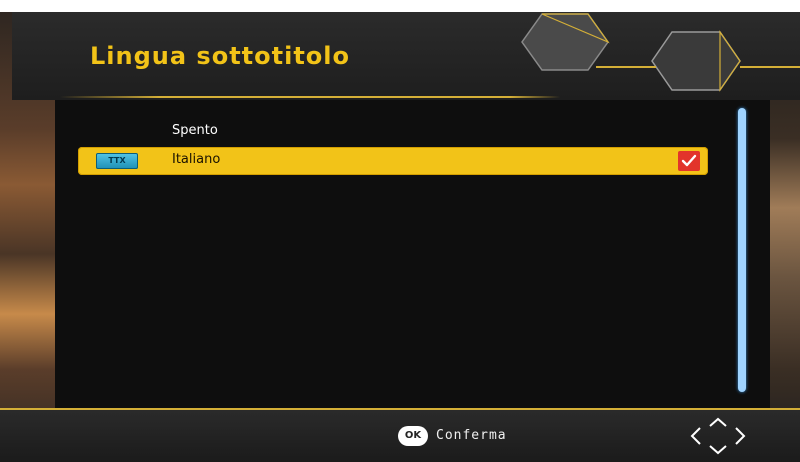 The height and width of the screenshot is (462, 800). Describe the element at coordinates (400, 6) in the screenshot. I see `top-border` at that location.